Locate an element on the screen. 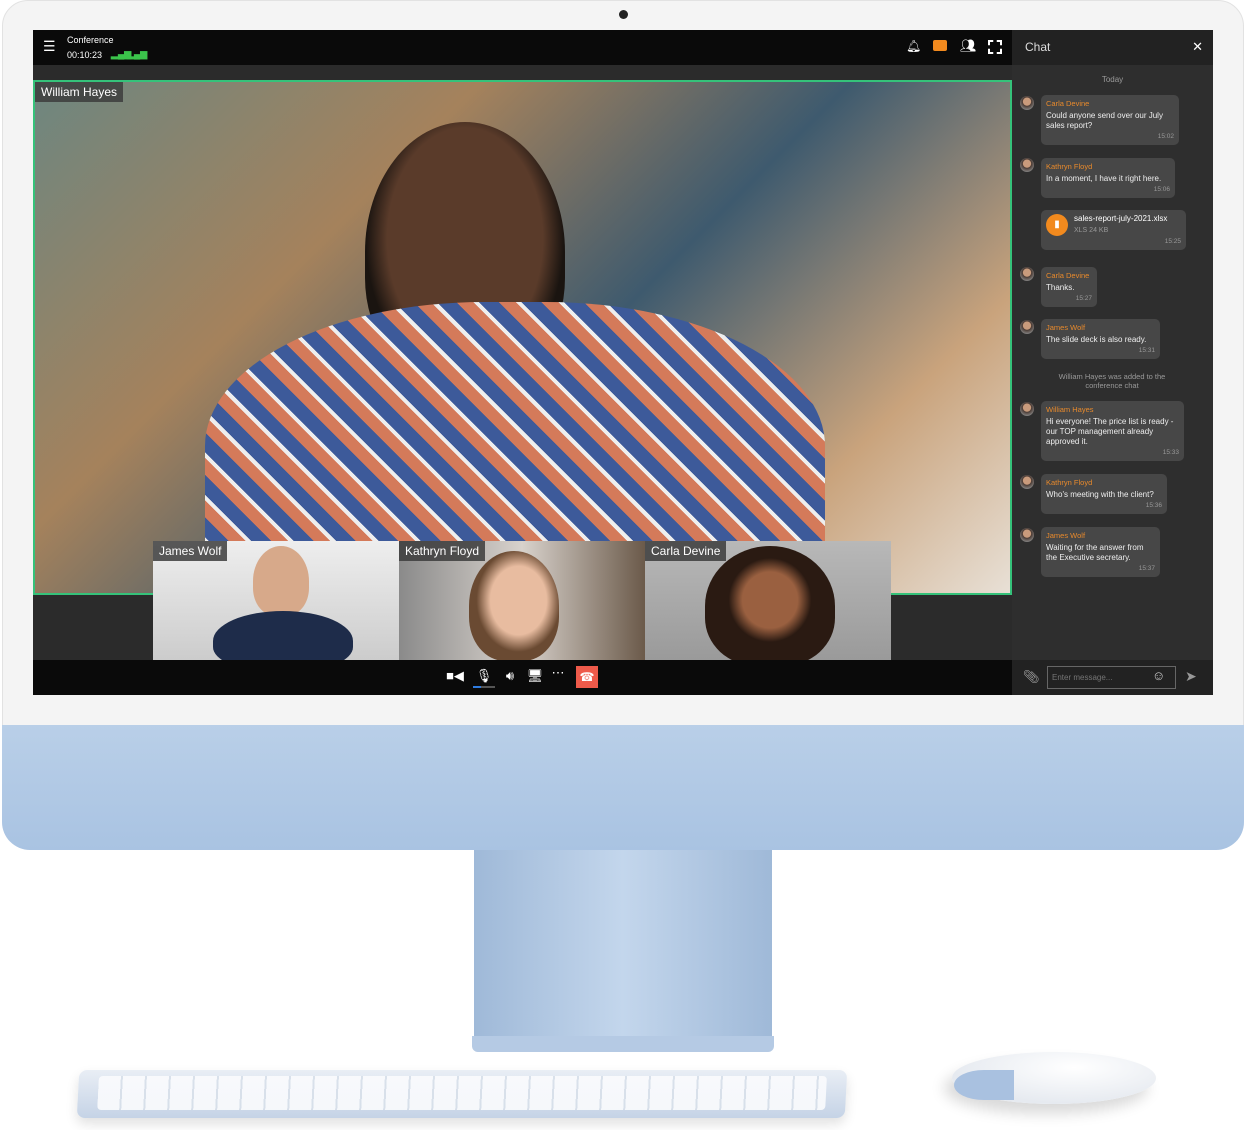 The width and height of the screenshot is (1246, 1130). participant-tile-james-wolf: James Wolf is located at coordinates (276, 600).